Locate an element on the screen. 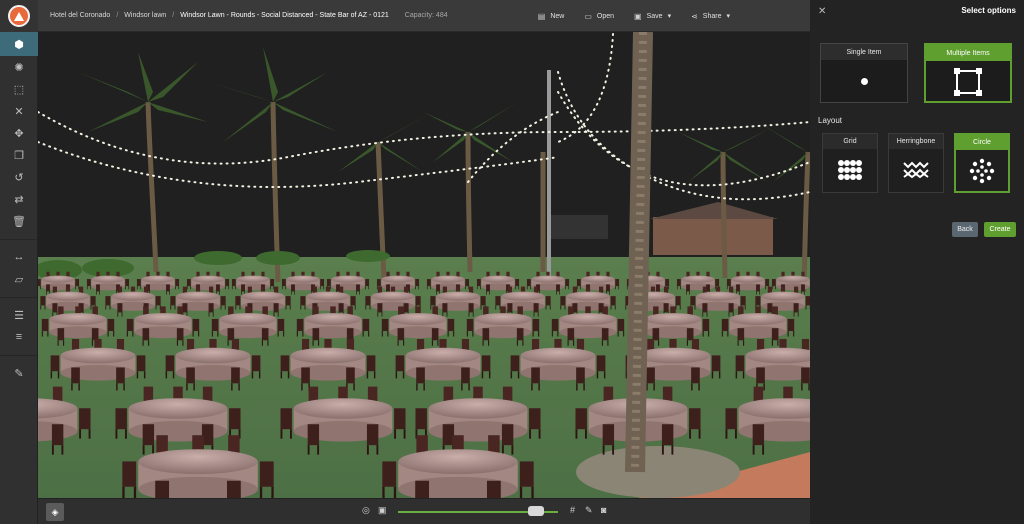 The width and height of the screenshot is (1024, 524). layers-icon: ◈ is located at coordinates (55, 511).